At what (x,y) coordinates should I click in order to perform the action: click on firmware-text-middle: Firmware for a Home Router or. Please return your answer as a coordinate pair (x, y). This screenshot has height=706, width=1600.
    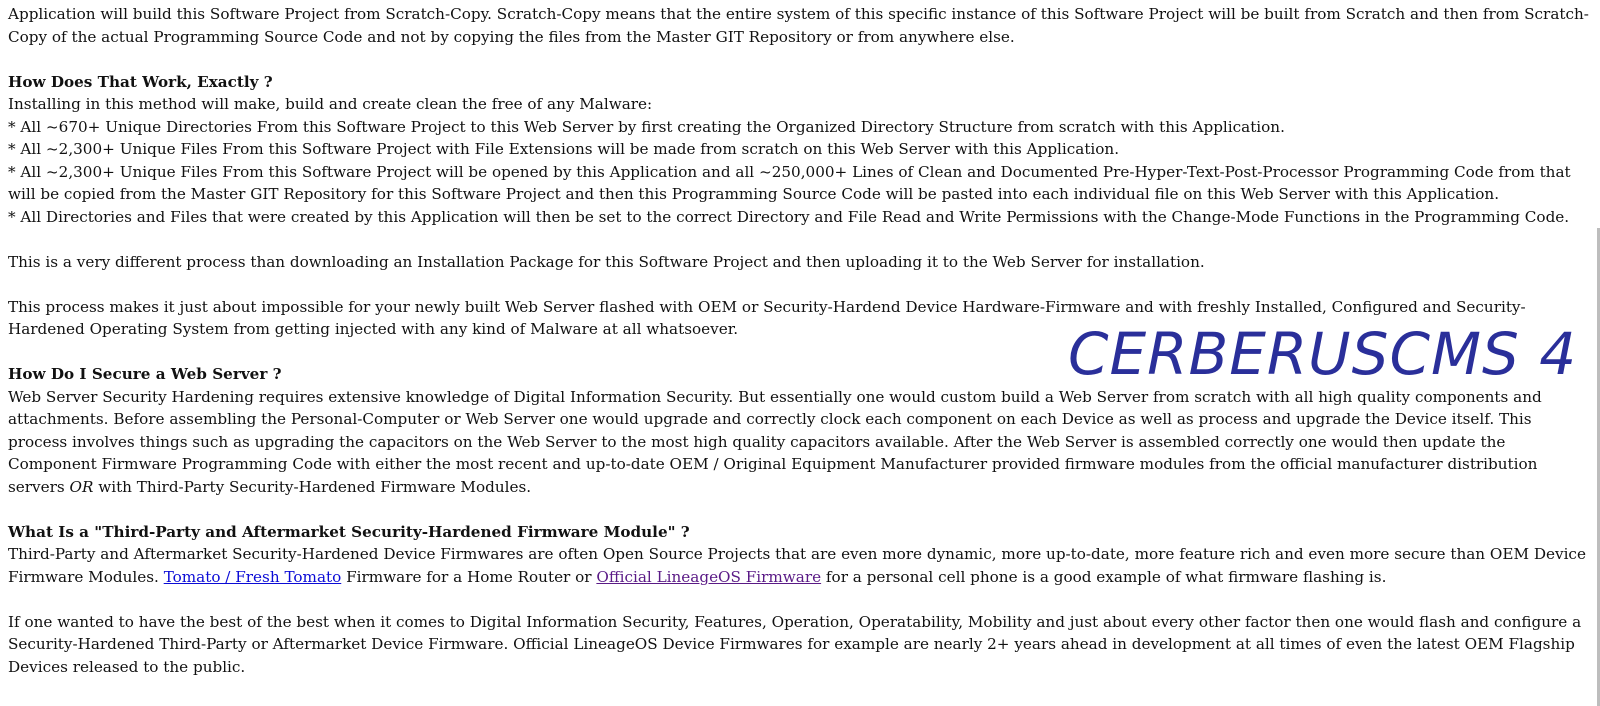
    Looking at the image, I should click on (469, 576).